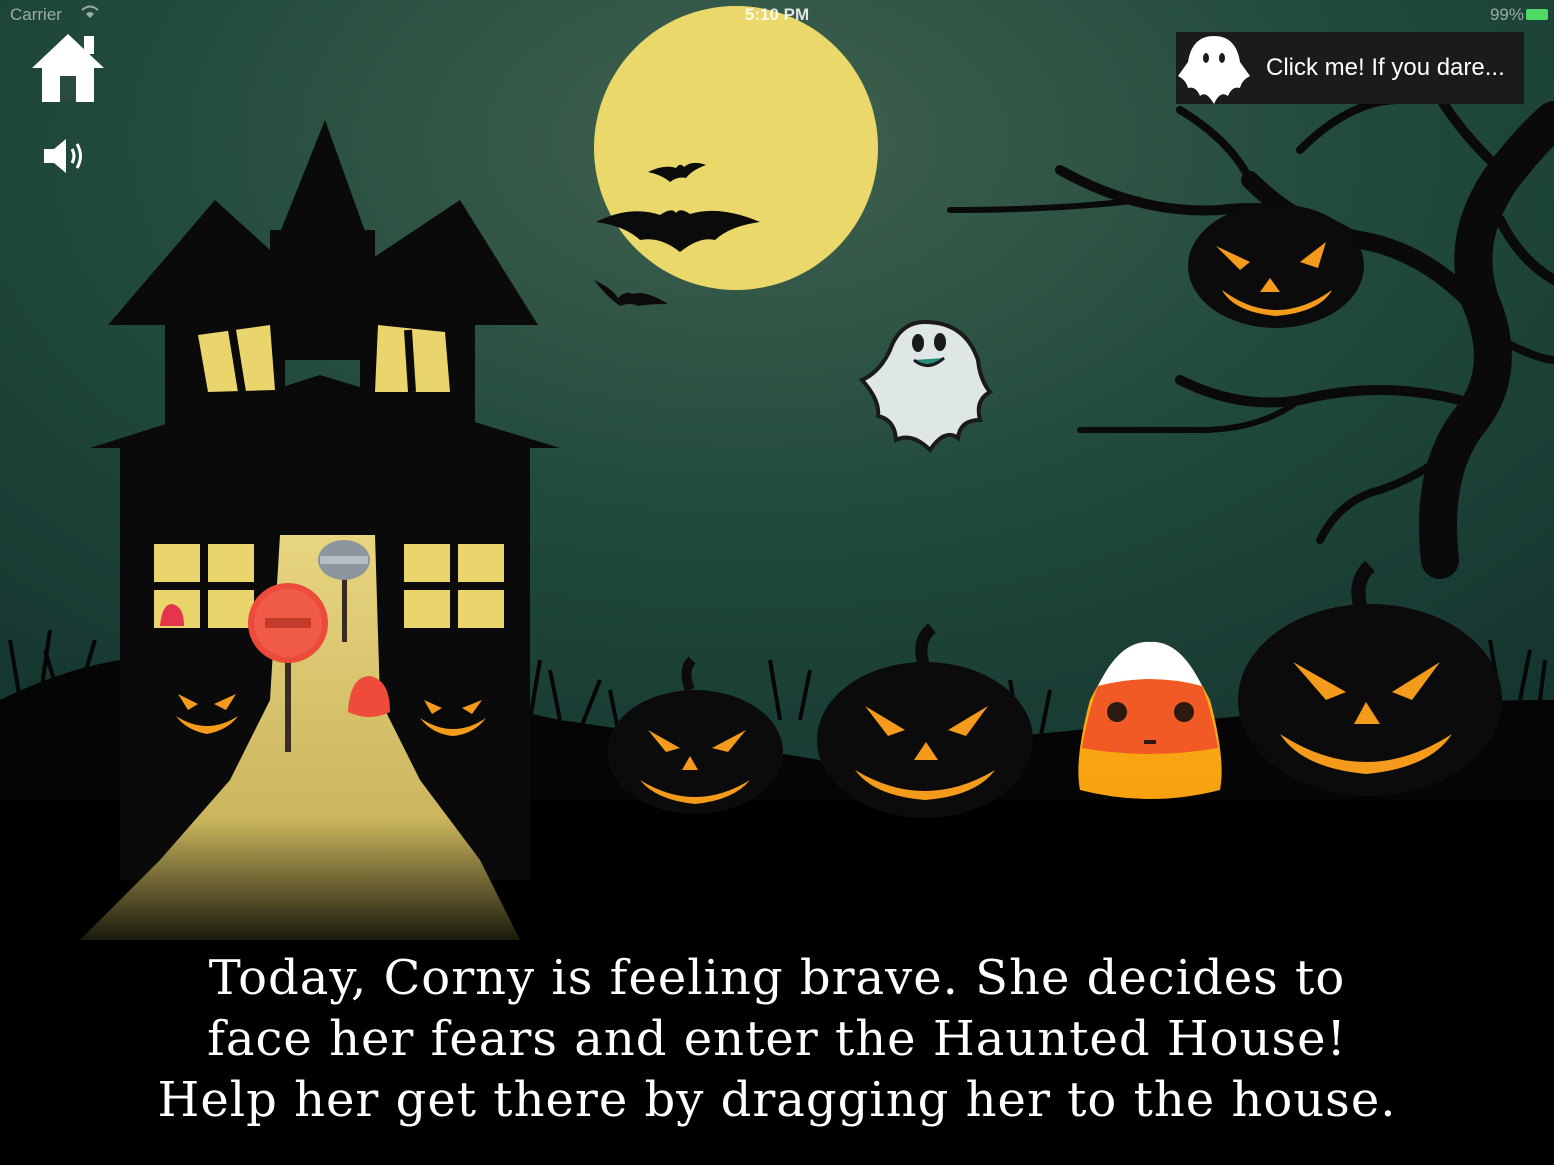 This screenshot has width=1554, height=1165. I want to click on status-bar: Carrier 5:10 PM 99%, so click(777, 15).